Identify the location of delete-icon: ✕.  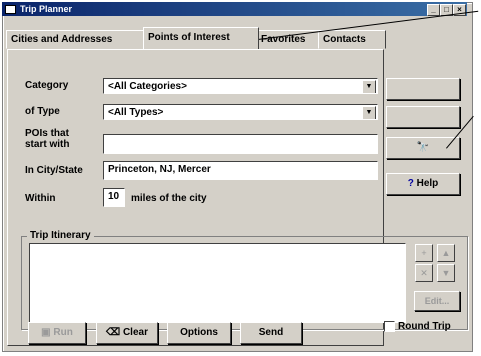
(424, 273).